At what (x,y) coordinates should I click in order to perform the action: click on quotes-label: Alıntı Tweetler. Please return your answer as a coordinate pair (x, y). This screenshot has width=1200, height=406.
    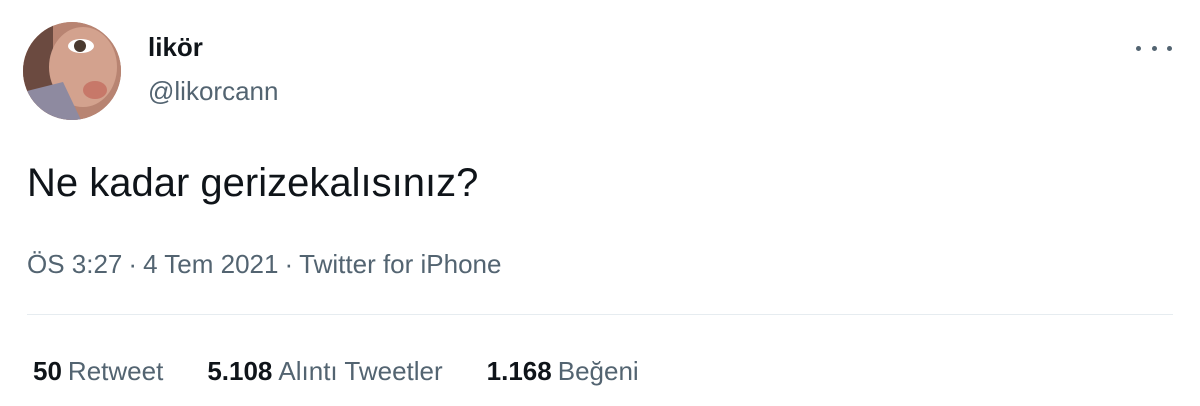
    Looking at the image, I should click on (360, 371).